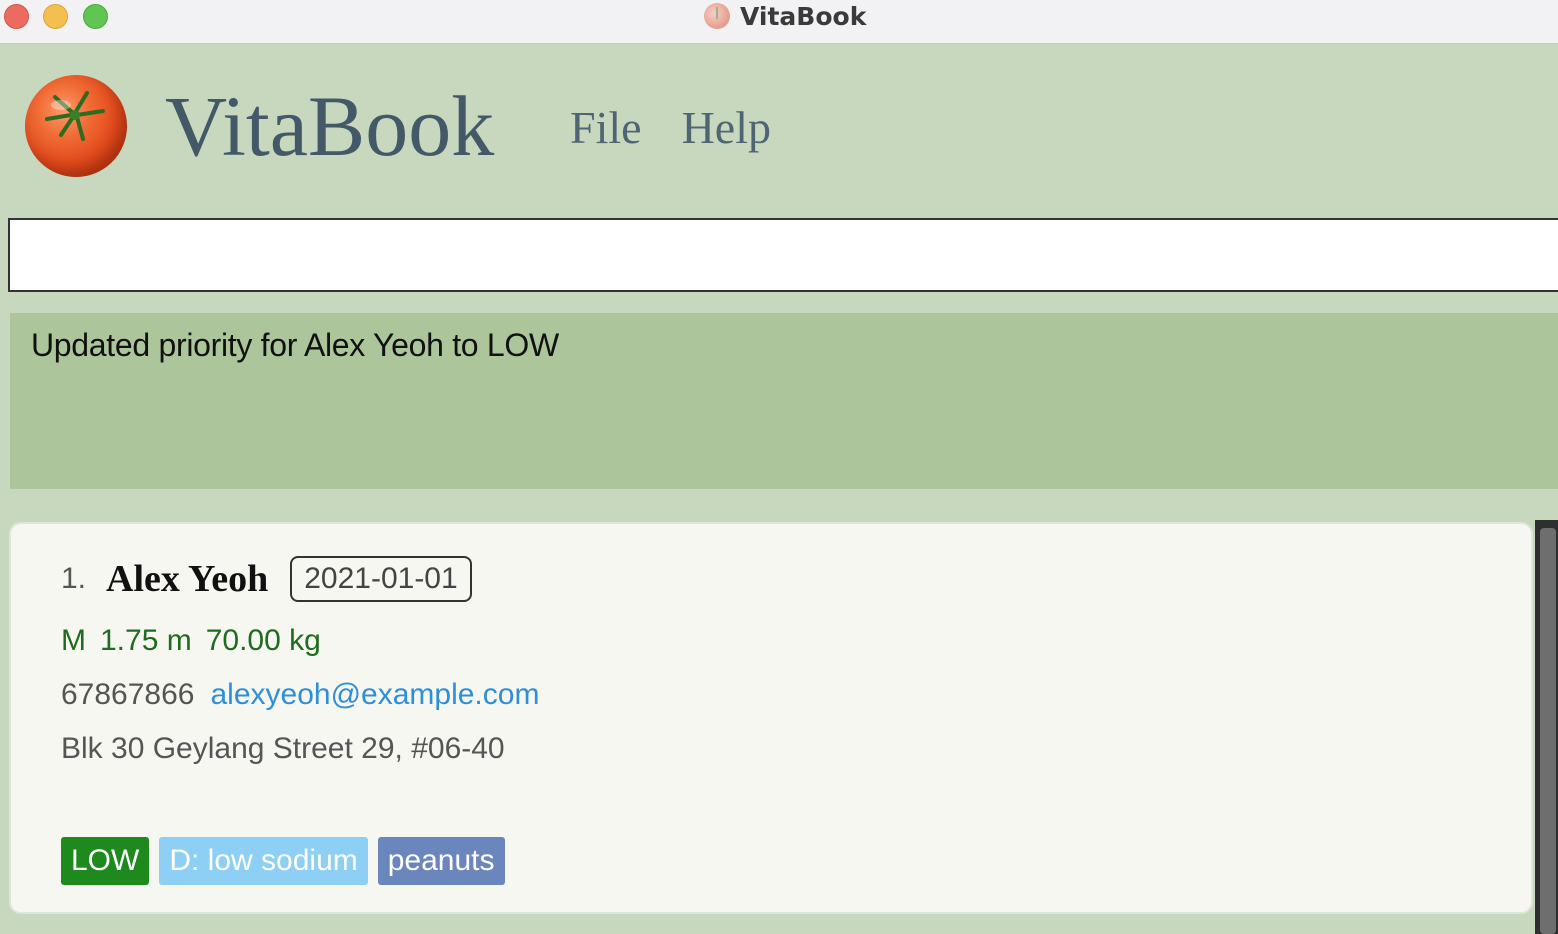 The image size is (1558, 934). Describe the element at coordinates (283, 748) in the screenshot. I see `patient-address: Blk 30 Geylang Street 29, #06-40` at that location.